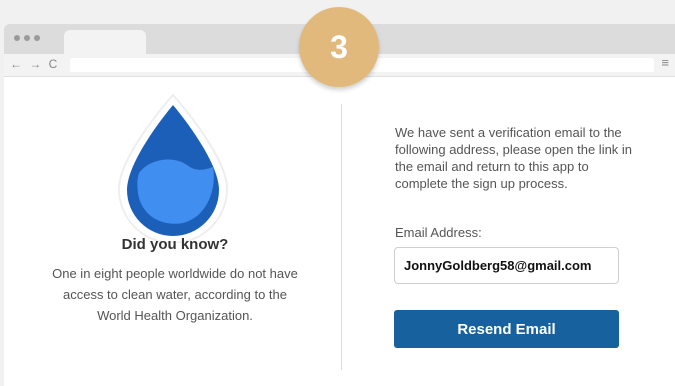  I want to click on window-controls, so click(27, 38).